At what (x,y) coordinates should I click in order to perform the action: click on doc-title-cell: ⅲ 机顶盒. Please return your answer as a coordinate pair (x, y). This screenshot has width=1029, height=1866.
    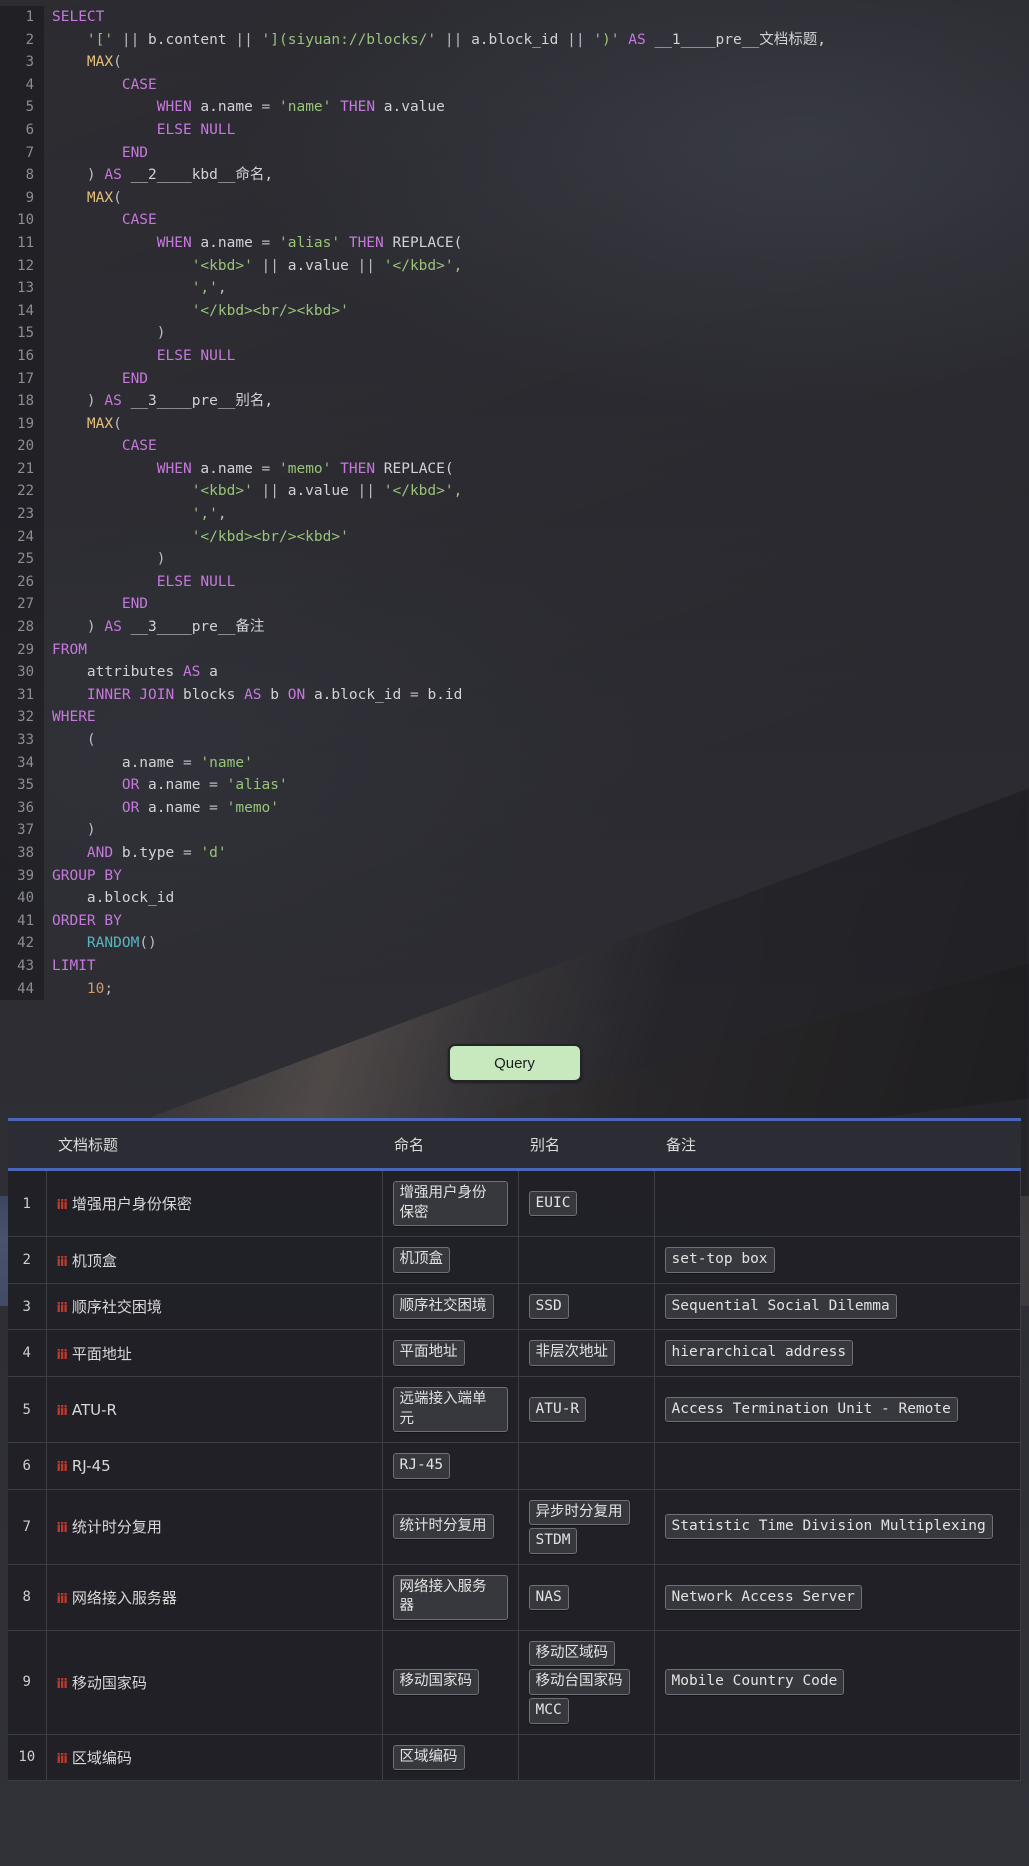
    Looking at the image, I should click on (214, 1260).